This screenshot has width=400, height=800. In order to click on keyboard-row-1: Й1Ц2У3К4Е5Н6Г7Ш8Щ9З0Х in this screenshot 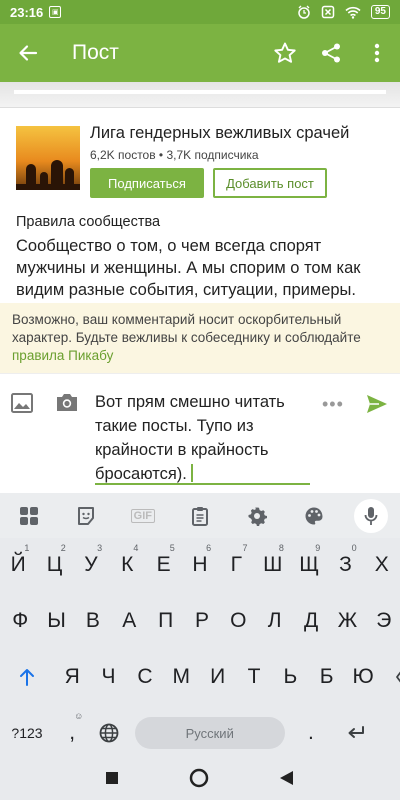, I will do `click(200, 565)`.